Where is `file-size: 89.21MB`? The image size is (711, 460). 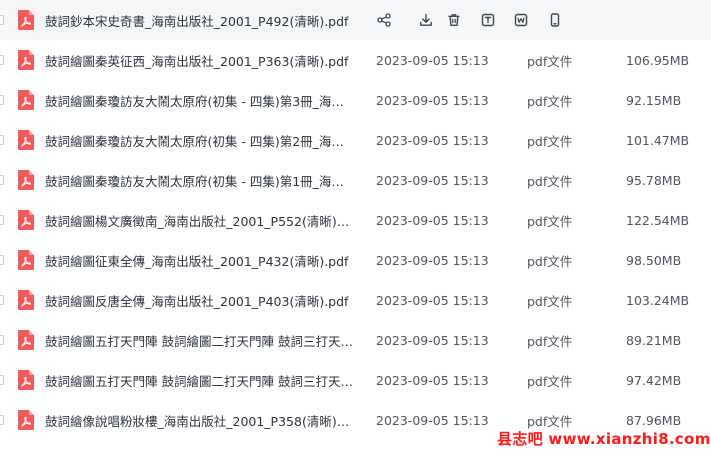 file-size: 89.21MB is located at coordinates (654, 340).